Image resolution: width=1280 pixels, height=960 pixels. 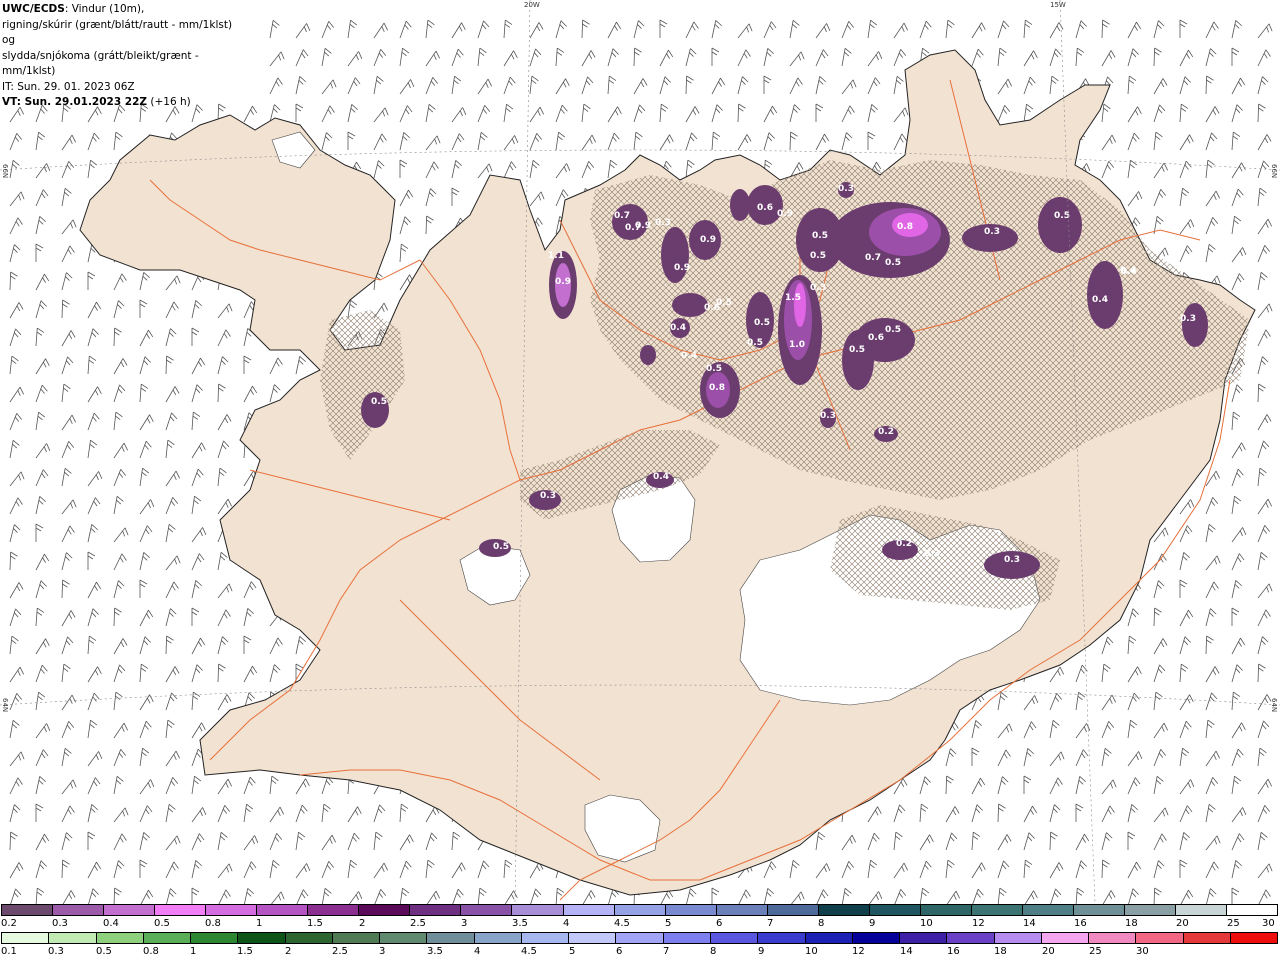 What do you see at coordinates (639, 910) in the screenshot?
I see `snow-color-legend` at bounding box center [639, 910].